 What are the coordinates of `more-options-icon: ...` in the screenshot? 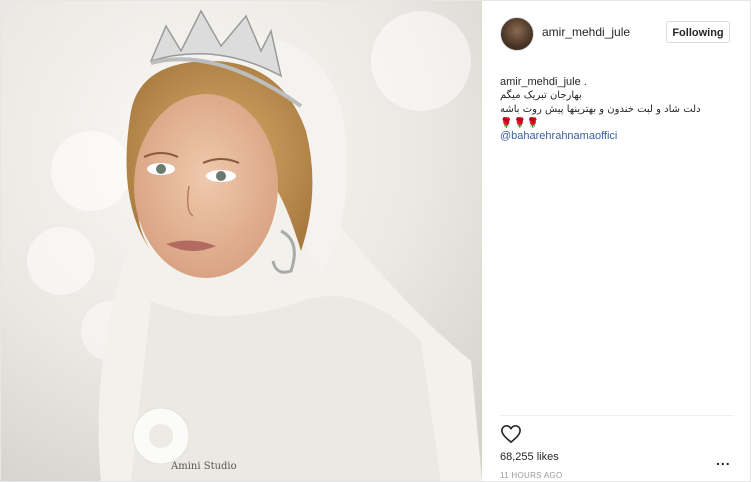 It's located at (723, 460).